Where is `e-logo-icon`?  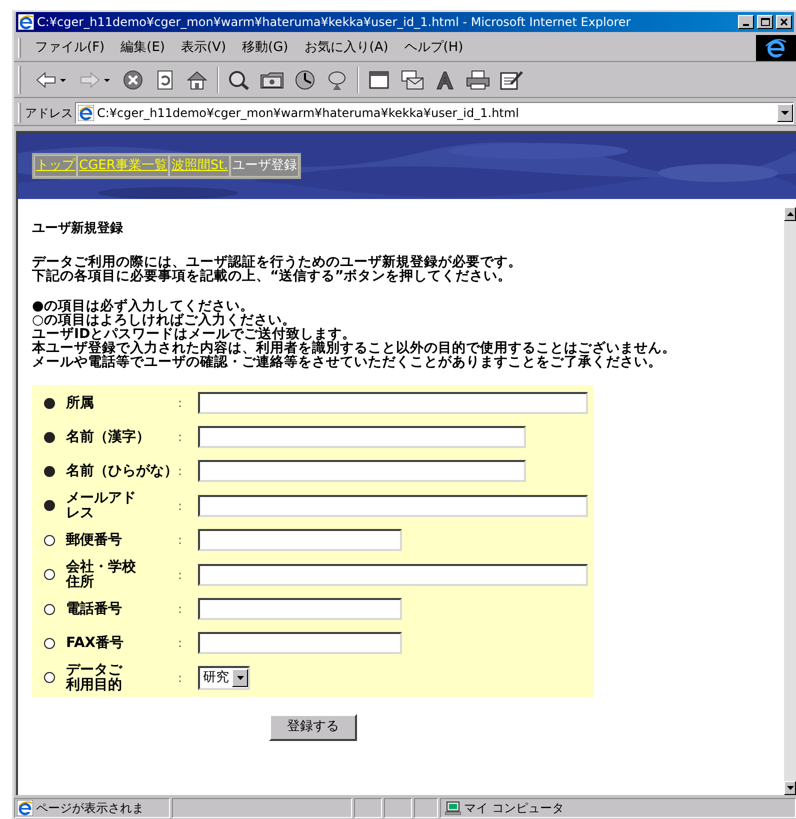 e-logo-icon is located at coordinates (776, 48).